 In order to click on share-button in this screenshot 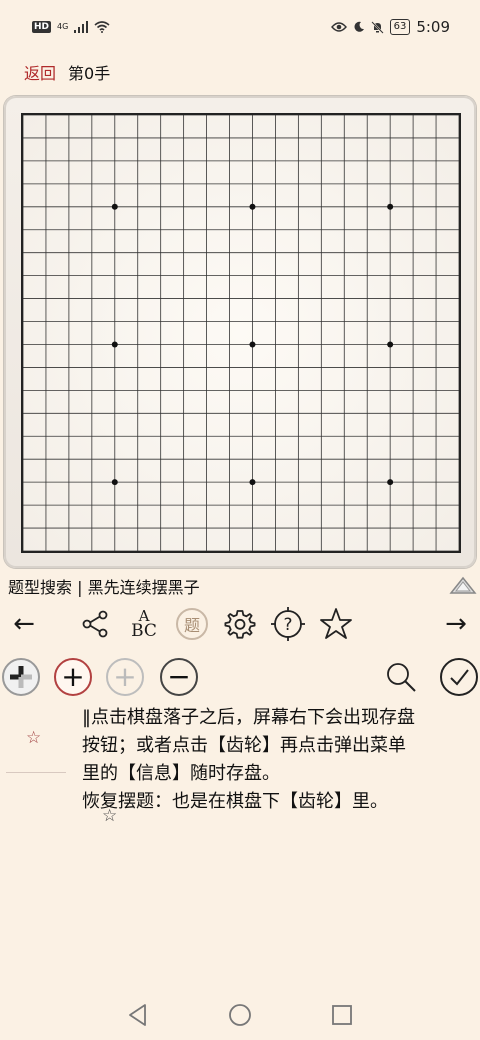, I will do `click(95, 624)`.